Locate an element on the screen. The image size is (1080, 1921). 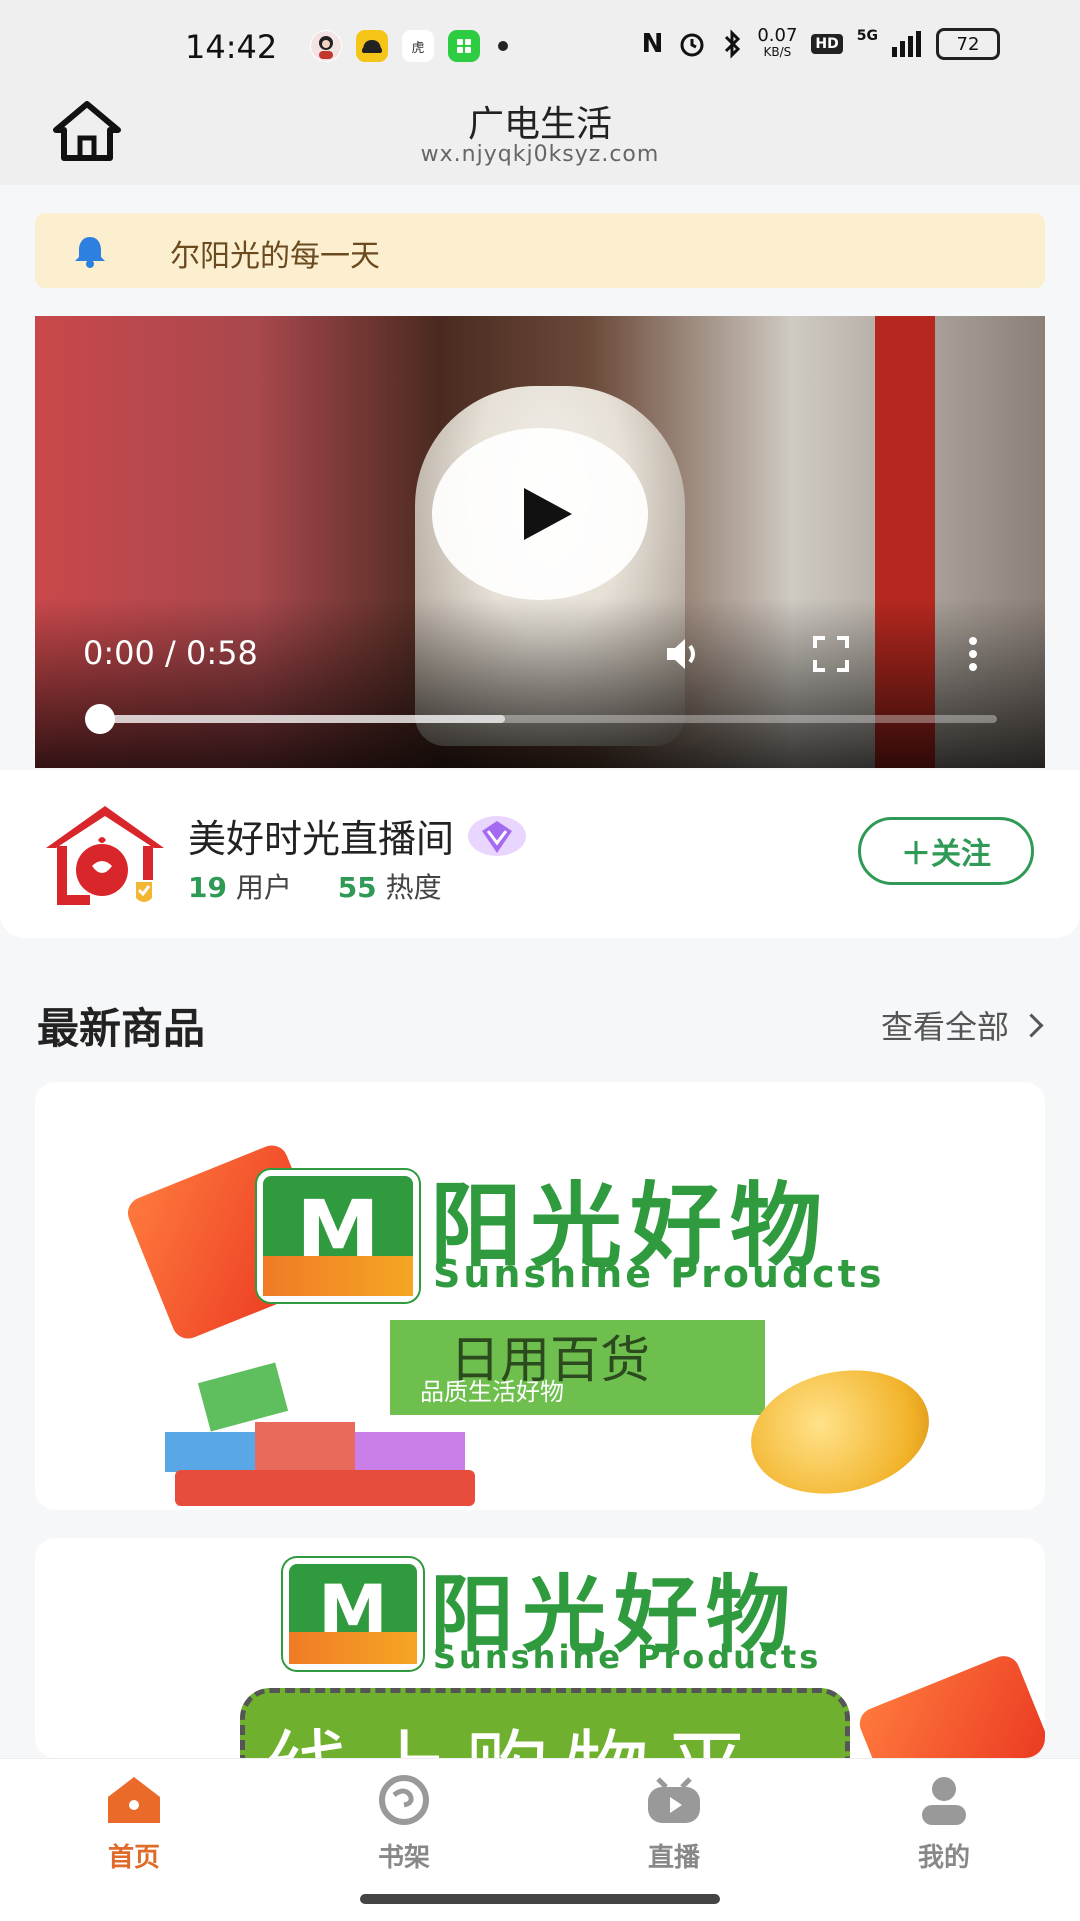
video-progress-bar is located at coordinates (541, 719).